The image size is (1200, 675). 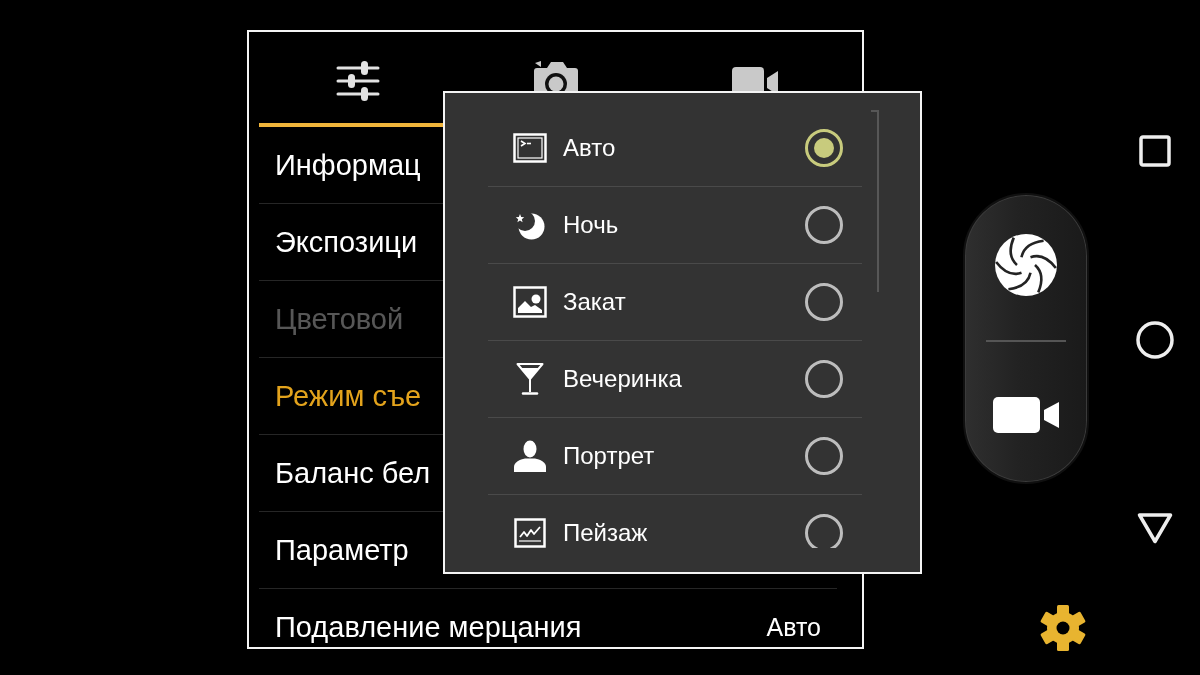 I want to click on camera-icon, so click(x=556, y=75).